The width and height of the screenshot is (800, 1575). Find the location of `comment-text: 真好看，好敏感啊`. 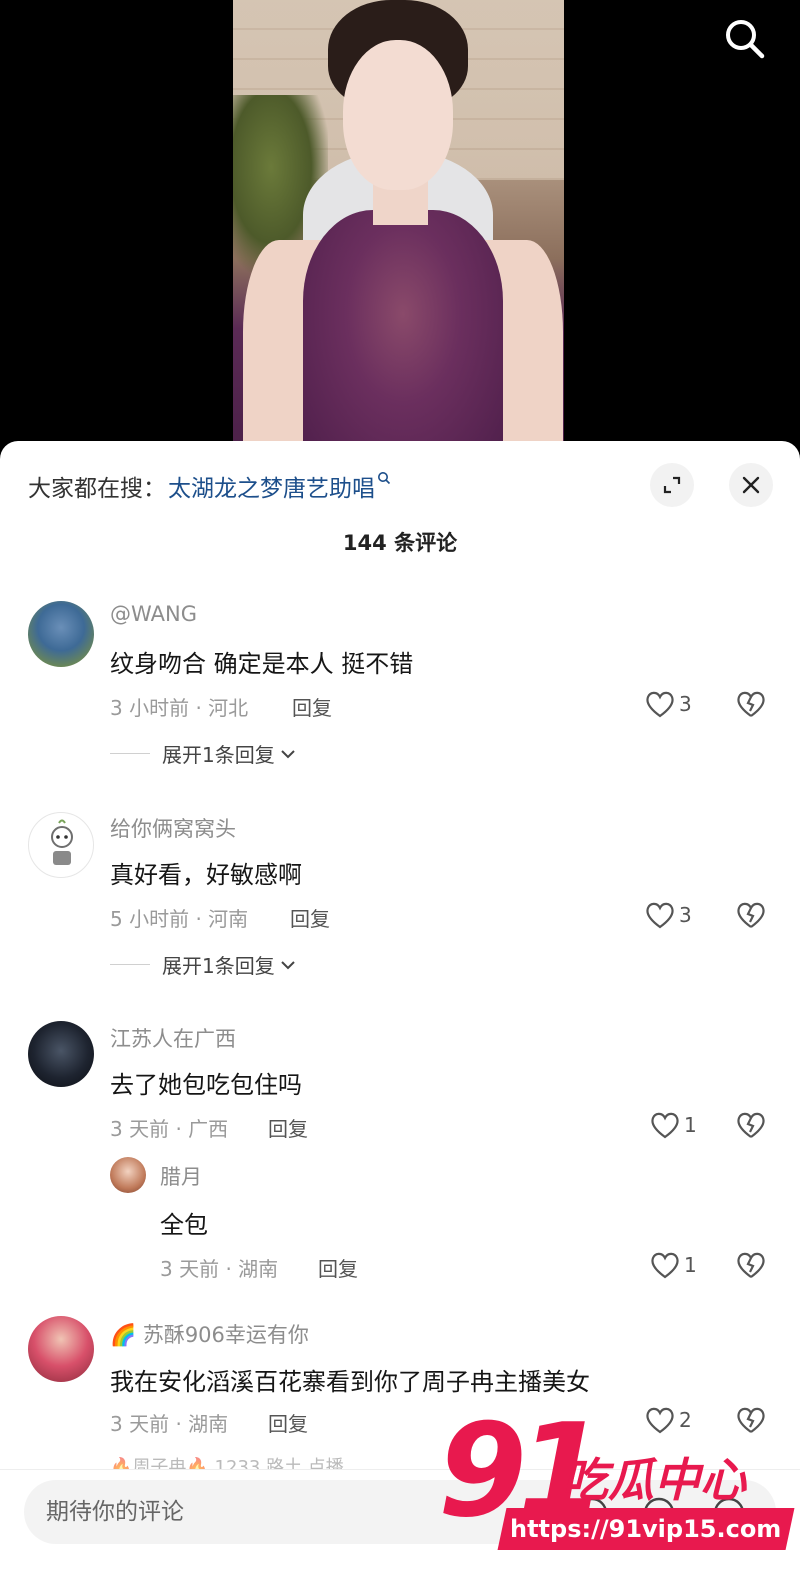

comment-text: 真好看，好敏感啊 is located at coordinates (206, 875).